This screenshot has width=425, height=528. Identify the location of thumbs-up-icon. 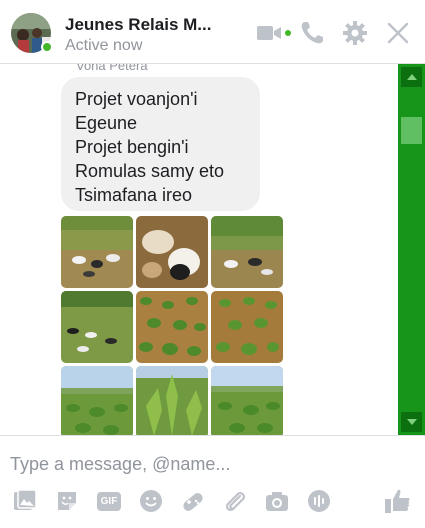
(397, 500).